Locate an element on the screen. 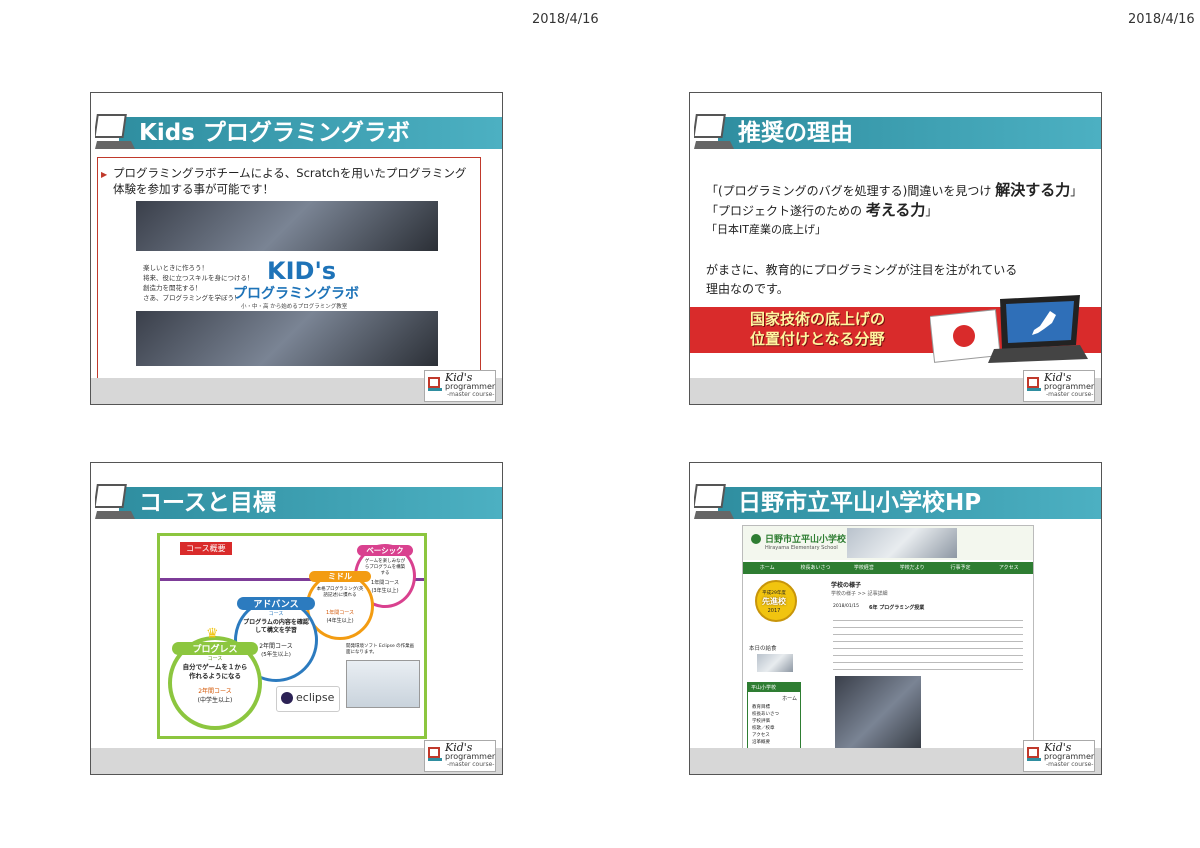 The image size is (1200, 848). eclipse-logo: eclipse is located at coordinates (308, 699).